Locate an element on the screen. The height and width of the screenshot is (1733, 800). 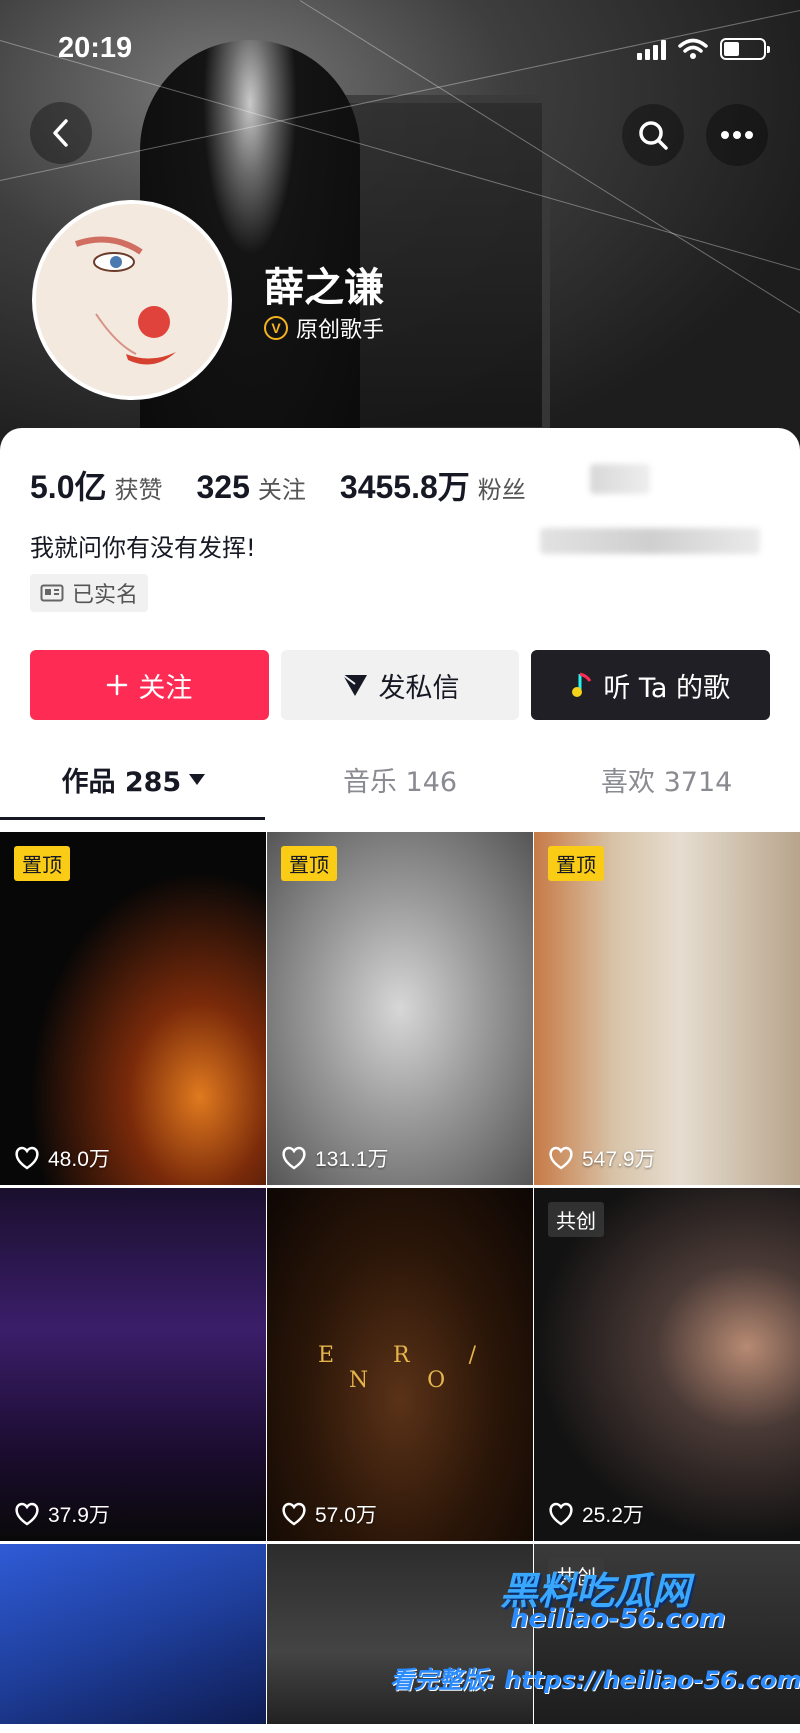
more-icon is located at coordinates (737, 135).